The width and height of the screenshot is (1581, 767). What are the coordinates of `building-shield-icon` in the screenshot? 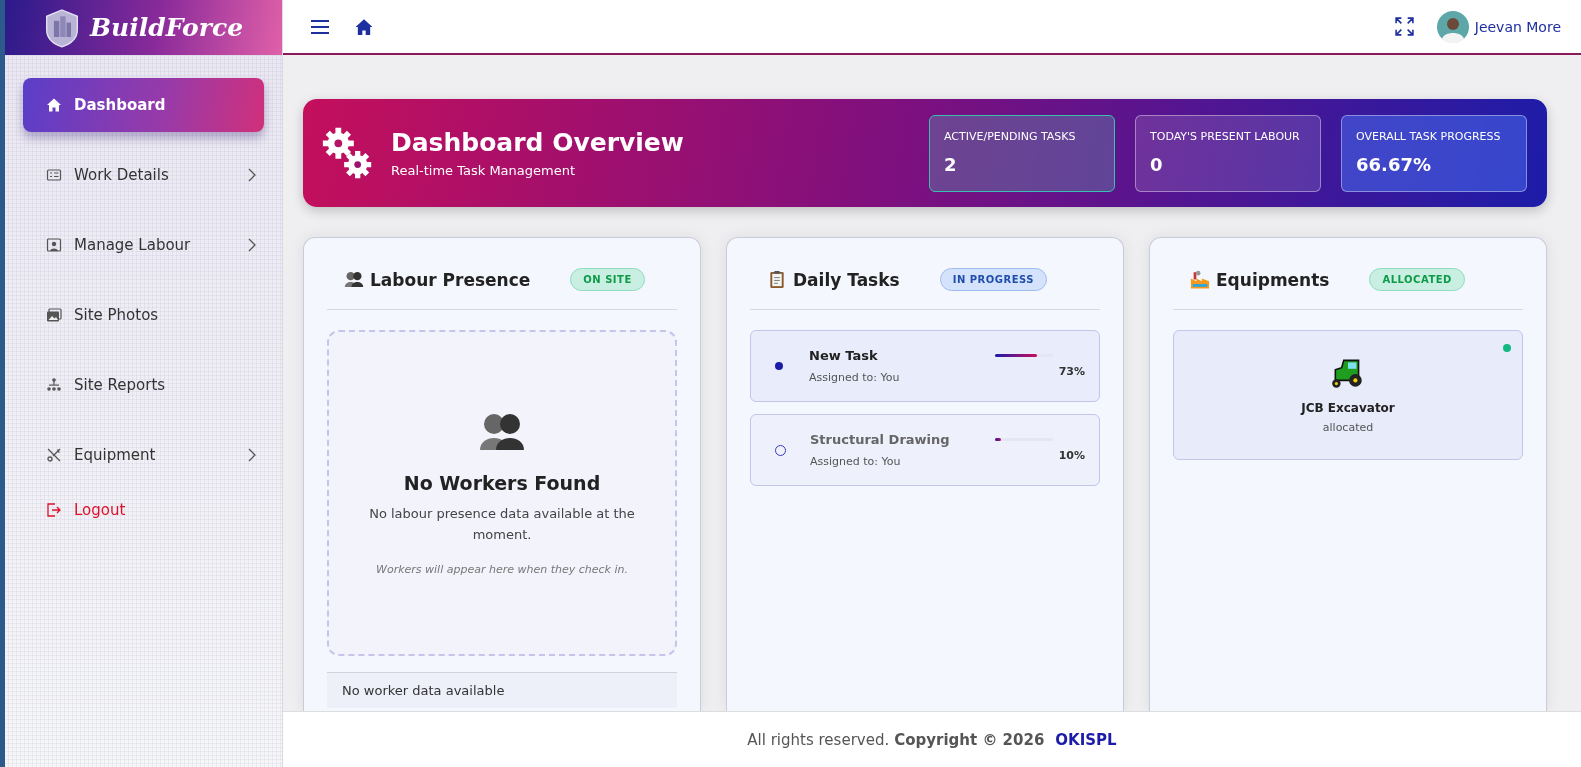 It's located at (61, 27).